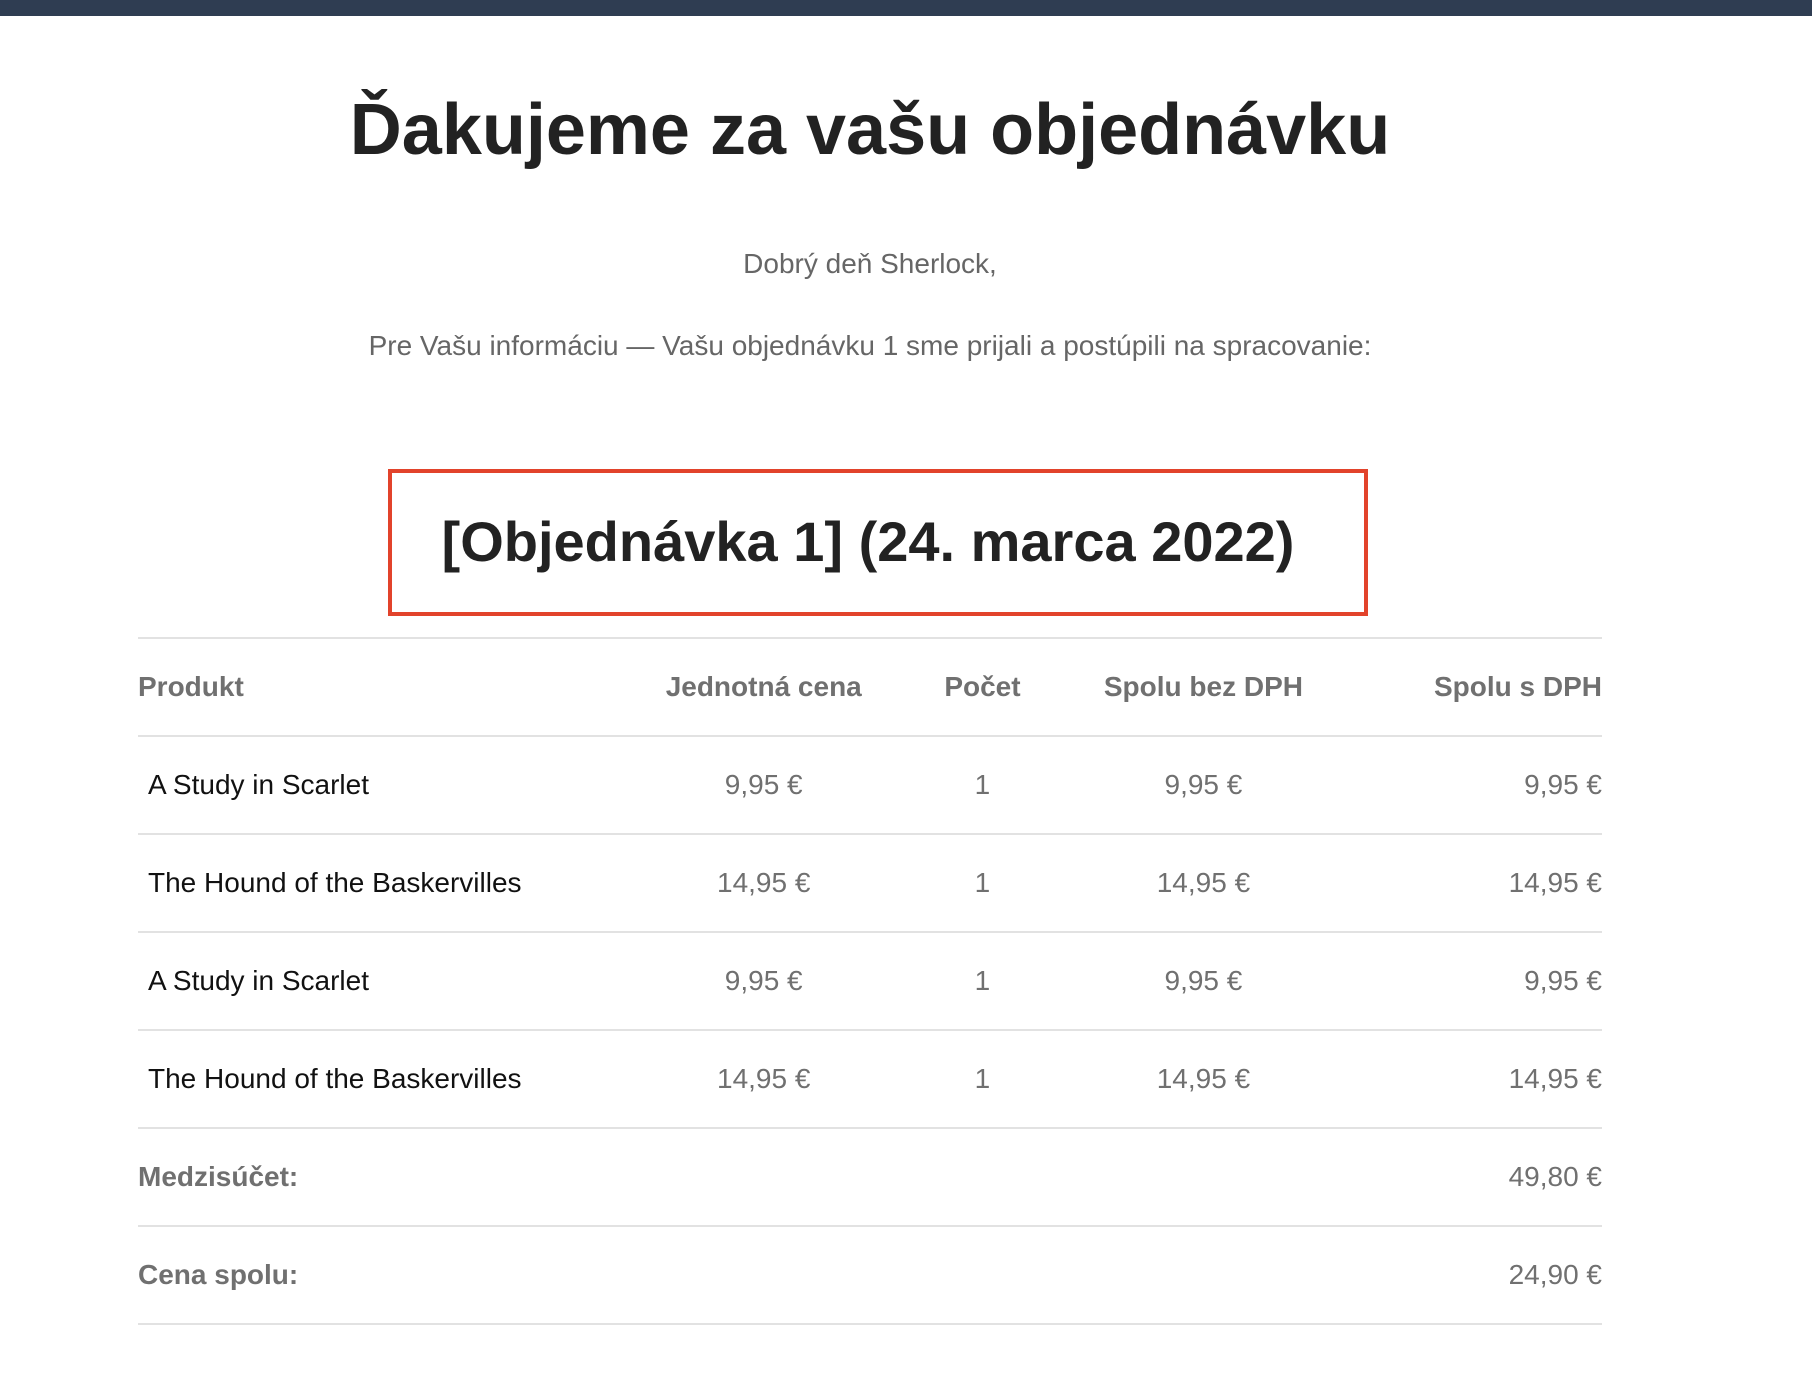 Image resolution: width=1812 pixels, height=1384 pixels. What do you see at coordinates (1463, 687) in the screenshot?
I see `header-total-incl-vat: Spolu s DPH` at bounding box center [1463, 687].